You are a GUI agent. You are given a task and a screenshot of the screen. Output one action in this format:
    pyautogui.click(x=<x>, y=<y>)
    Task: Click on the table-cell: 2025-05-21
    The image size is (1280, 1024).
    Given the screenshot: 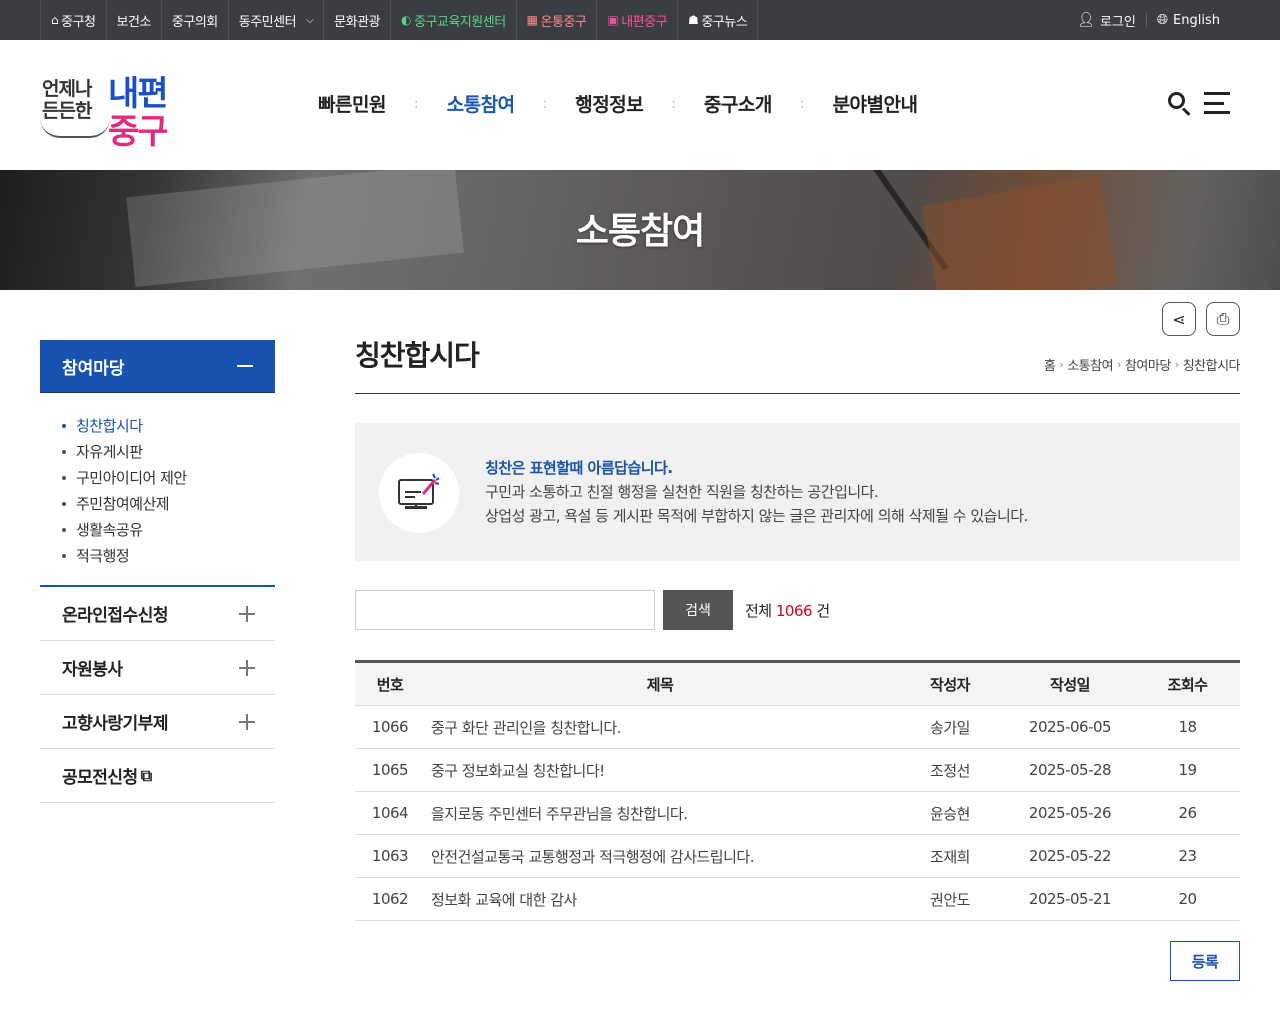 What is the action you would take?
    pyautogui.click(x=1070, y=899)
    